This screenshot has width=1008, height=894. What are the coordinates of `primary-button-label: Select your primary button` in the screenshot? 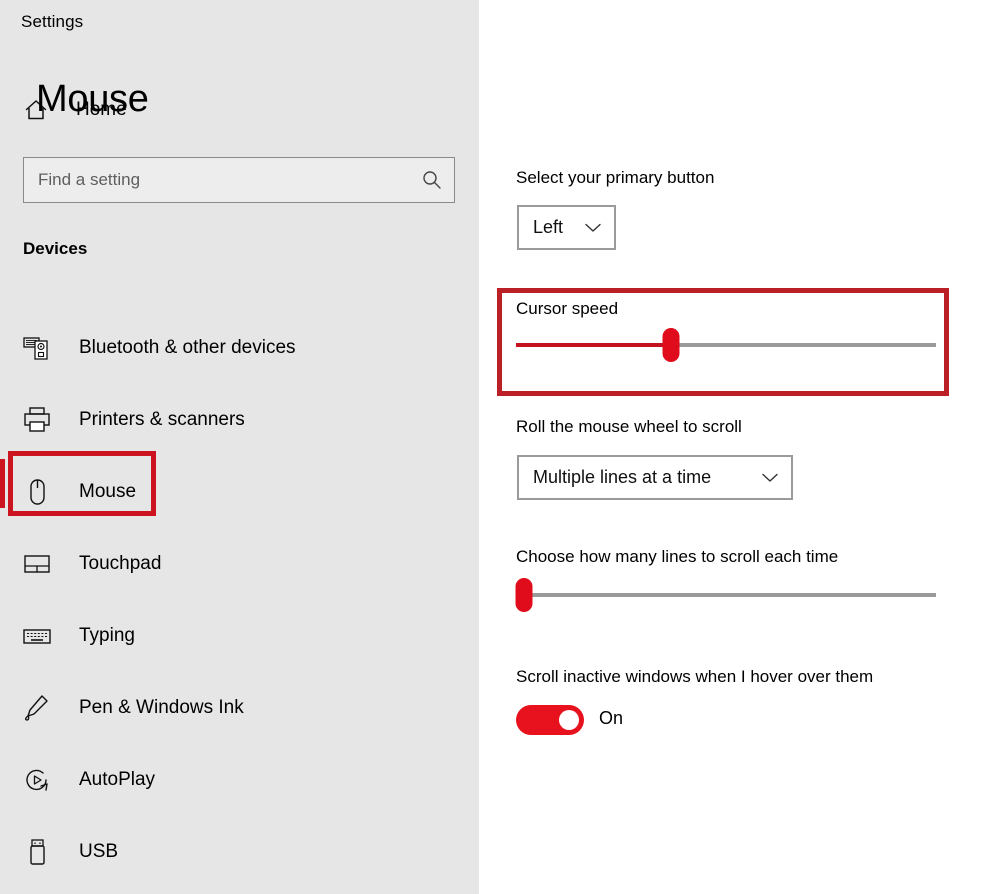 It's located at (615, 177).